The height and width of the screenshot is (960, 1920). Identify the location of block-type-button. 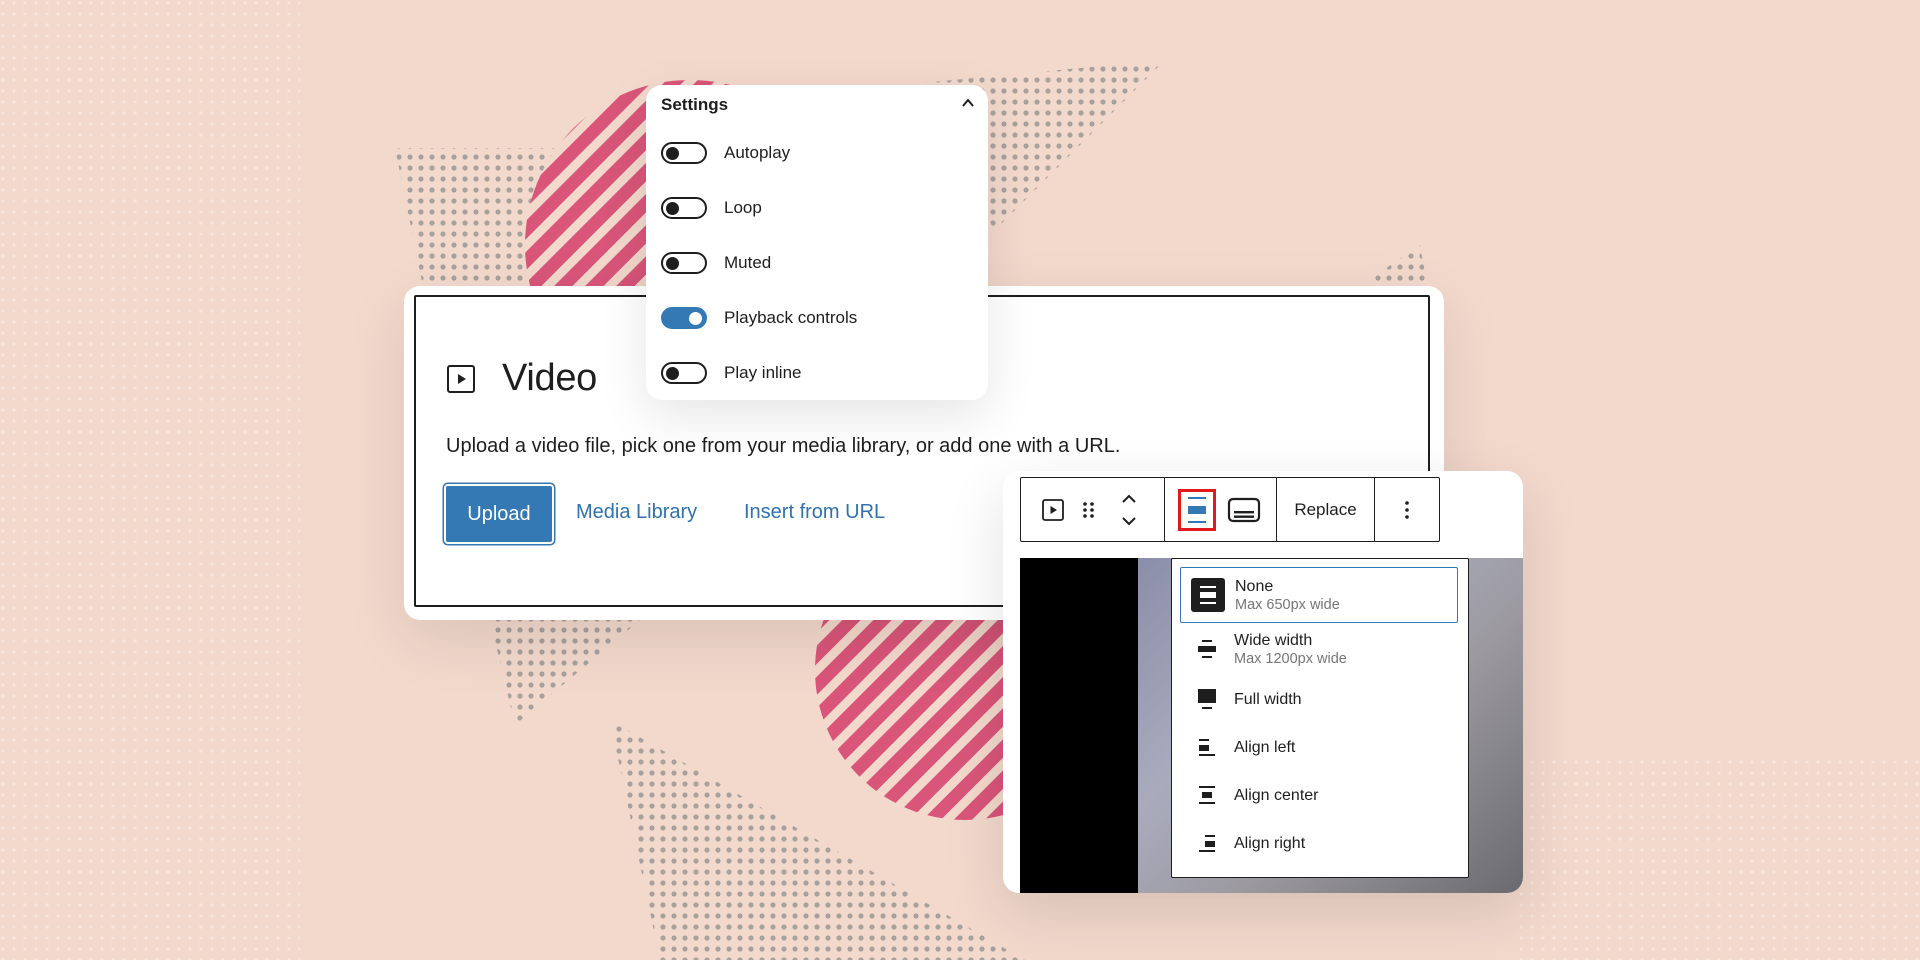
(1053, 509).